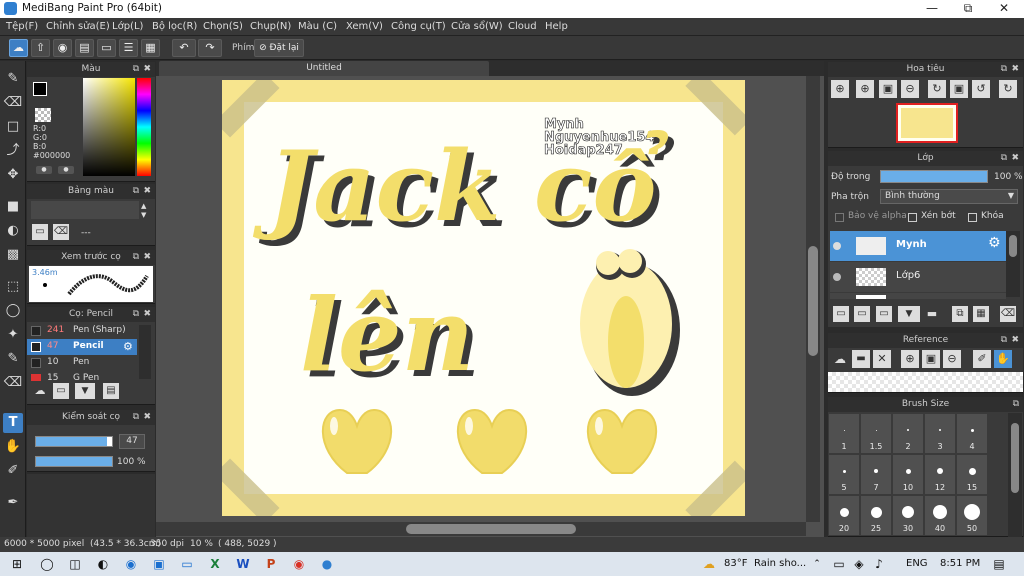 This screenshot has width=1024, height=576. Describe the element at coordinates (43, 115) in the screenshot. I see `transparent-swatch` at that location.